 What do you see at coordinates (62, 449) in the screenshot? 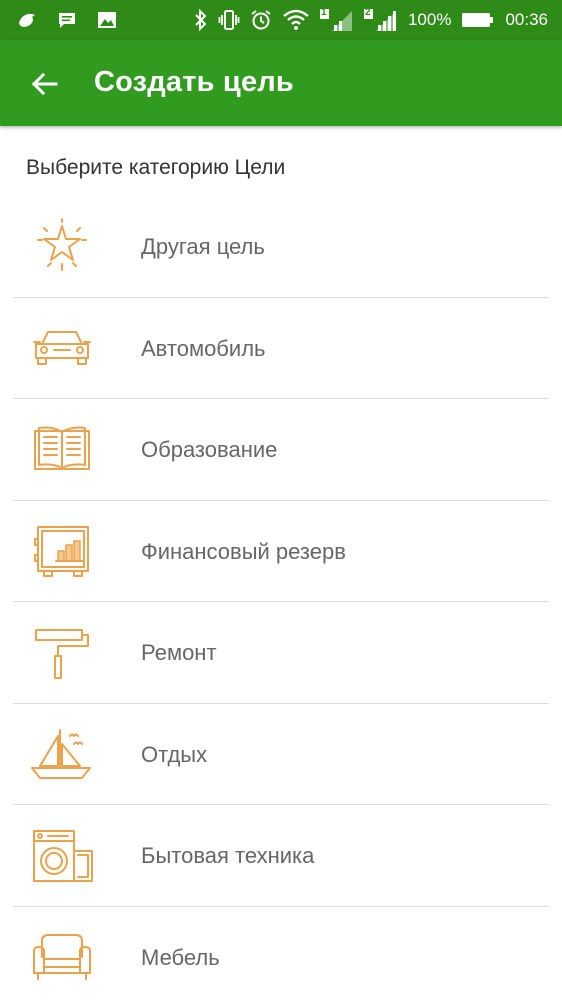
I see `book-icon` at bounding box center [62, 449].